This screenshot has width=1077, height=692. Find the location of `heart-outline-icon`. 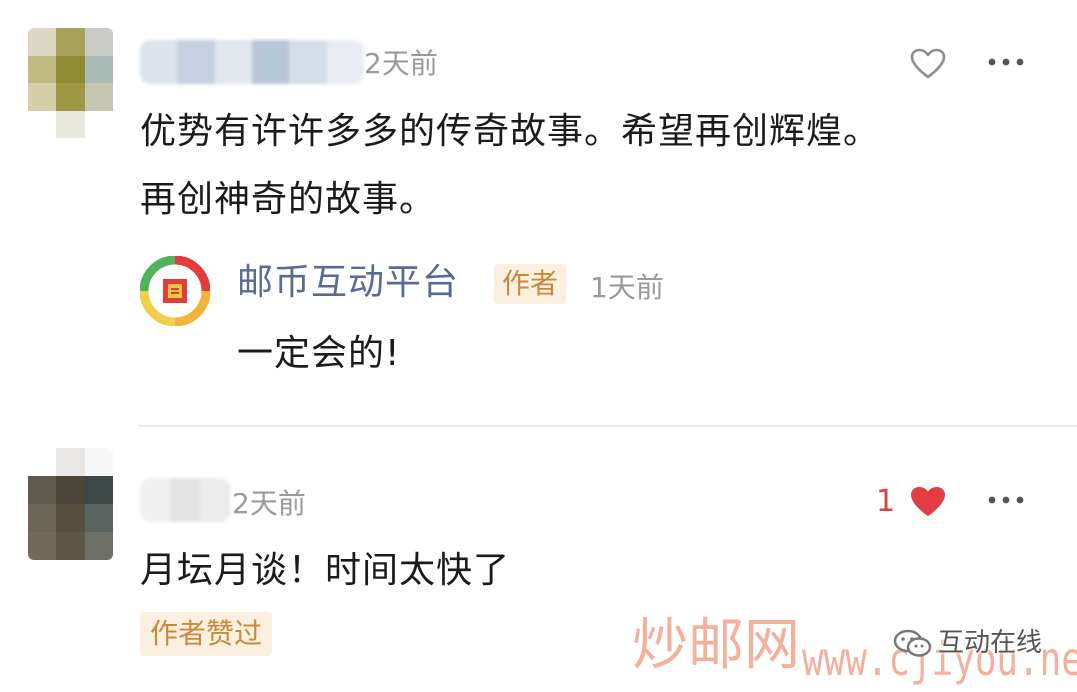

heart-outline-icon is located at coordinates (928, 64).